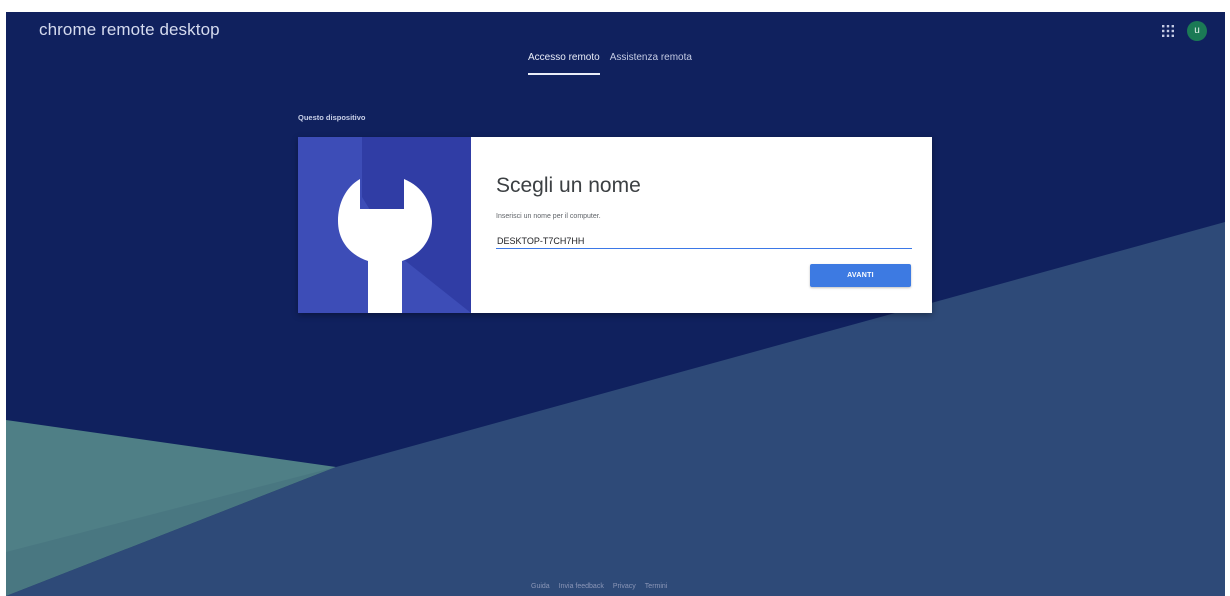  Describe the element at coordinates (568, 185) in the screenshot. I see `card-title: Scegli un nome` at that location.